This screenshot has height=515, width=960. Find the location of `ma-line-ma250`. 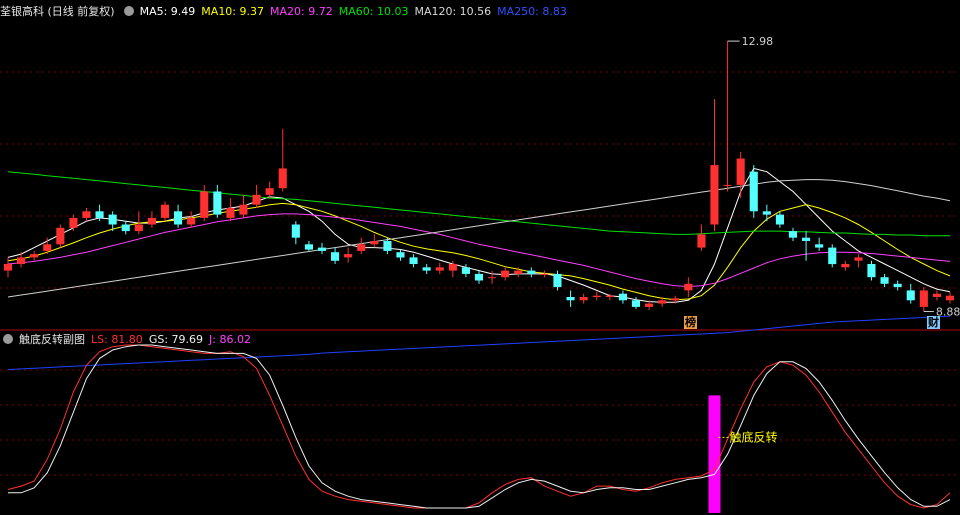

ma-line-ma250 is located at coordinates (479, 343).